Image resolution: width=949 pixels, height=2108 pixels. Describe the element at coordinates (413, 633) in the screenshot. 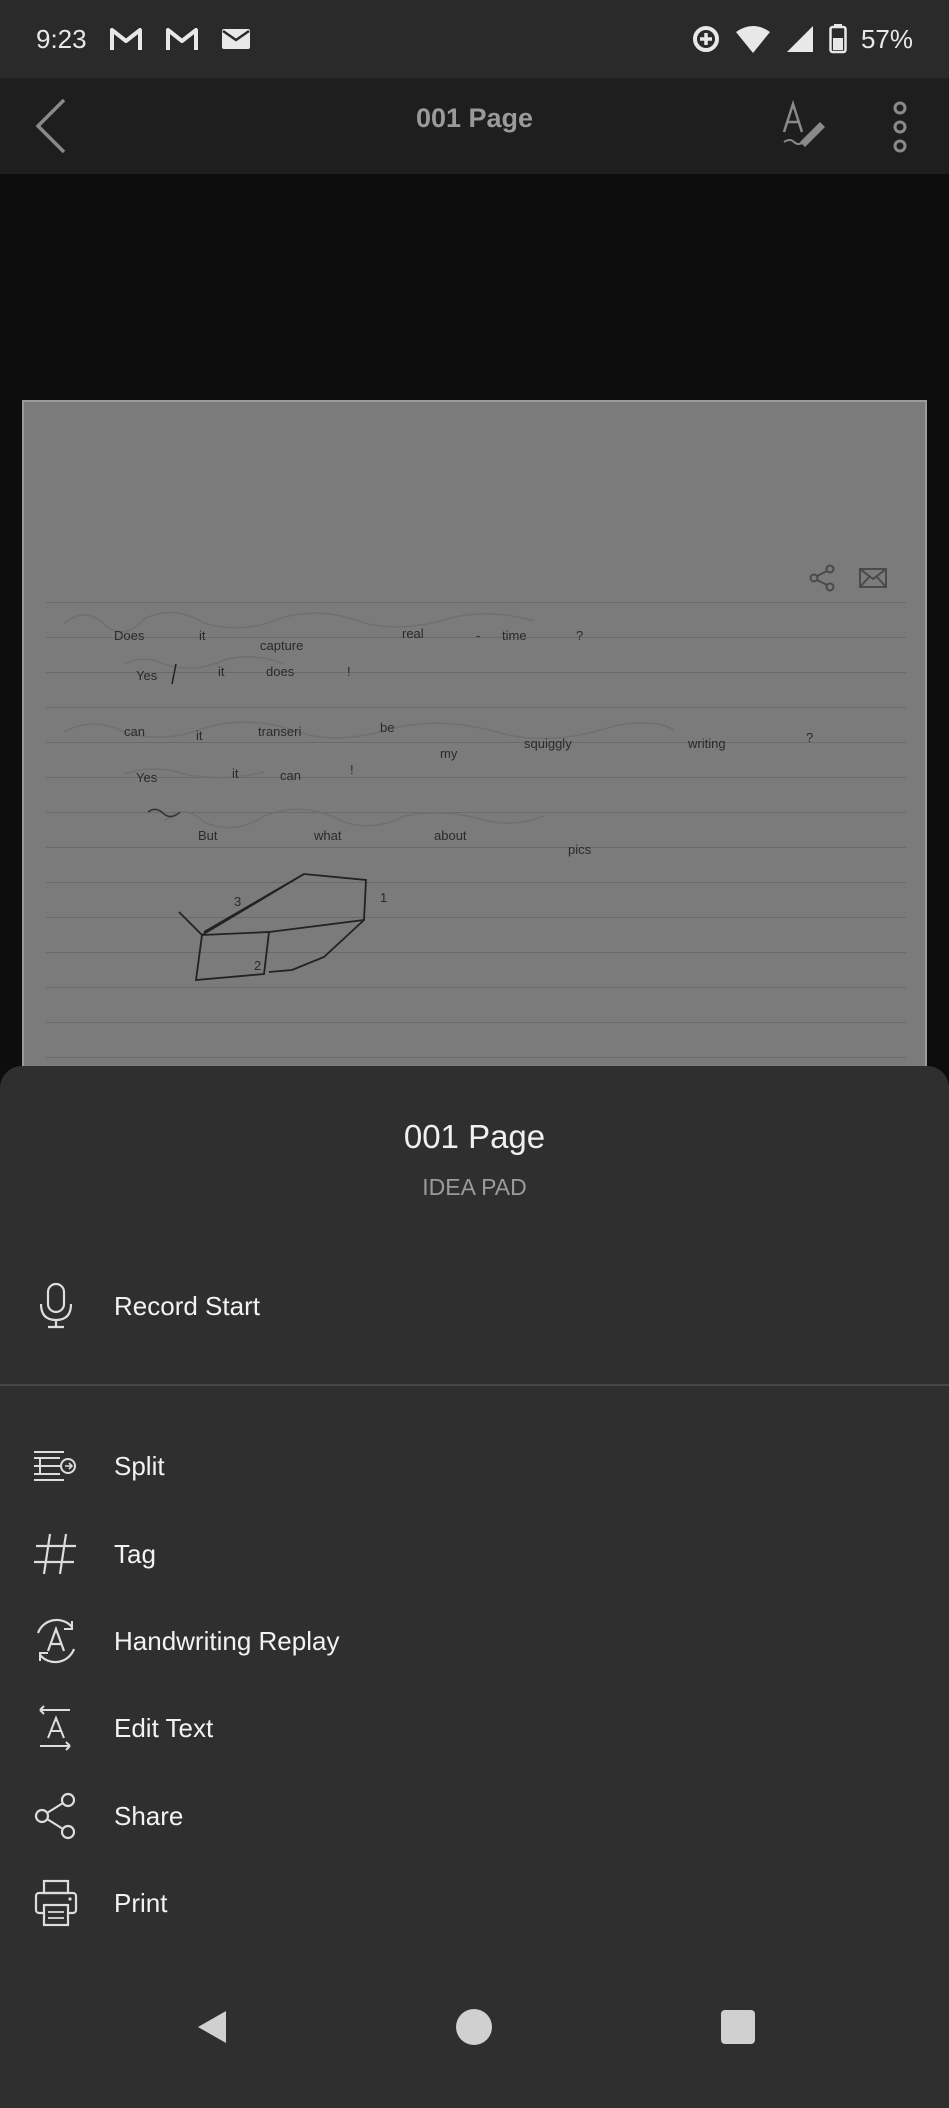

I see `recognized-word: real` at that location.